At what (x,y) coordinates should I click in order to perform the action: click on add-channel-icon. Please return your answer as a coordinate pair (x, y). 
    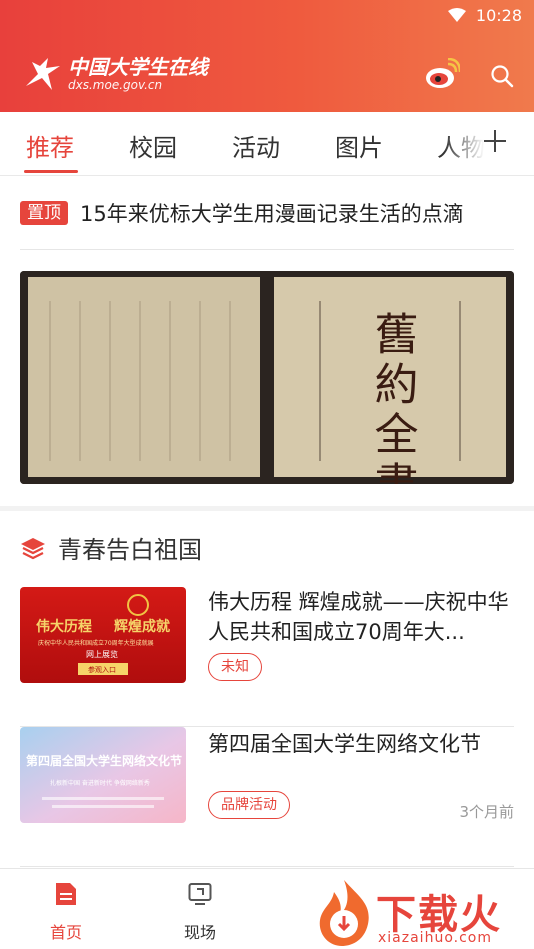
    Looking at the image, I should click on (495, 141).